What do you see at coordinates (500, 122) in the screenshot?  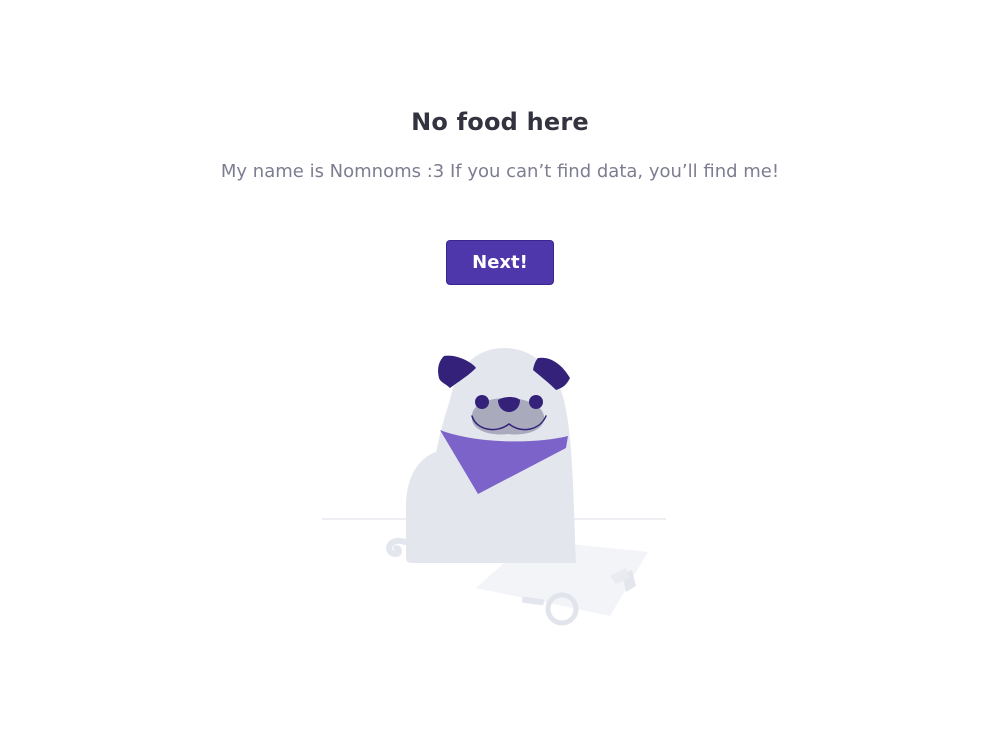 I see `empty-state-title: No food here` at bounding box center [500, 122].